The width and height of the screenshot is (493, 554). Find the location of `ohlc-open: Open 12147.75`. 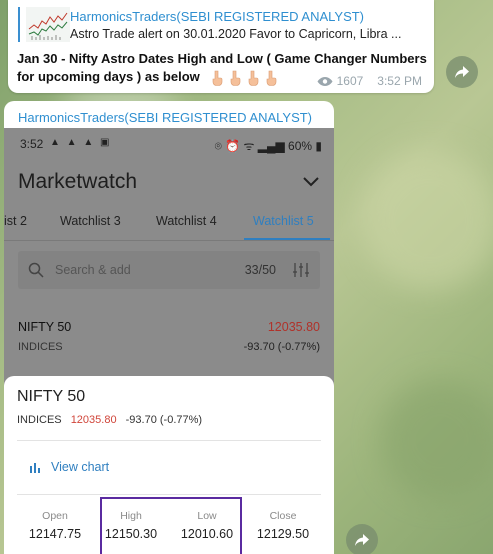

ohlc-open: Open 12147.75 is located at coordinates (55, 525).